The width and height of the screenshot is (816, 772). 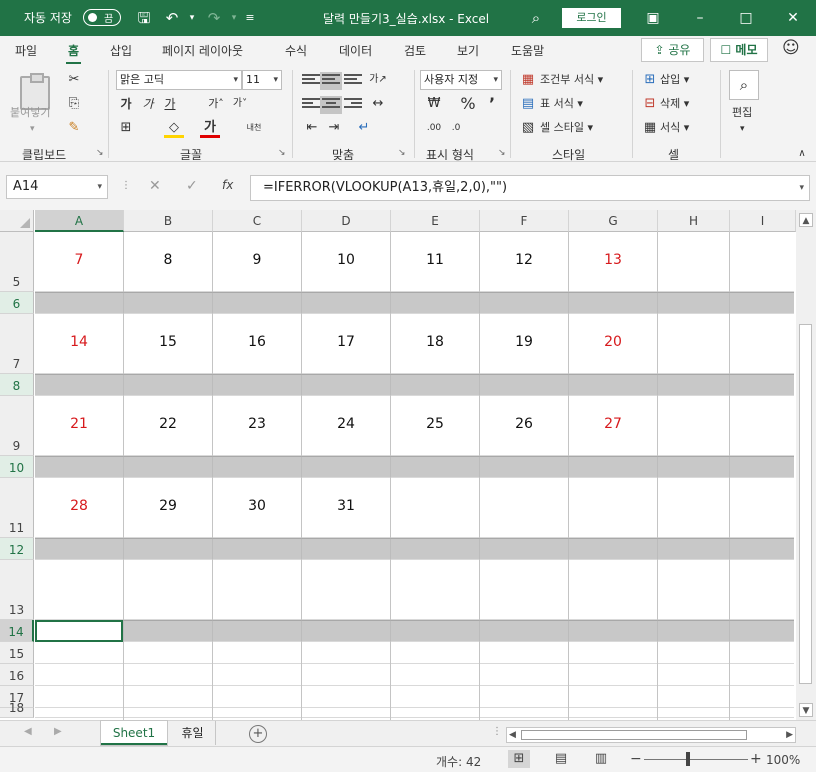 I want to click on copy-icon: ⎘, so click(x=74, y=104).